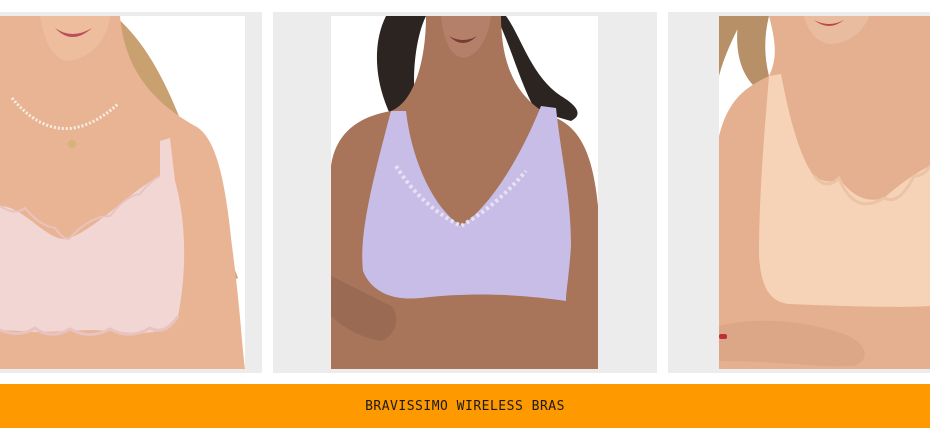 This screenshot has height=428, width=930. What do you see at coordinates (723, 336) in the screenshot?
I see `nail` at bounding box center [723, 336].